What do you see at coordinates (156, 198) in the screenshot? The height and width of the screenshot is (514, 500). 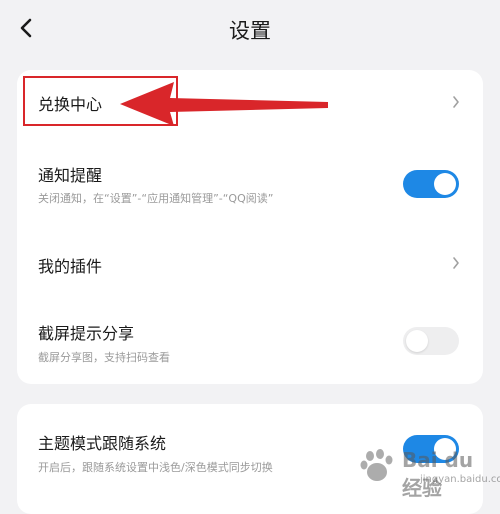 I see `notification-description: 关闭通知，在“设置”-“应用通知管理”-“QQ阅读”` at bounding box center [156, 198].